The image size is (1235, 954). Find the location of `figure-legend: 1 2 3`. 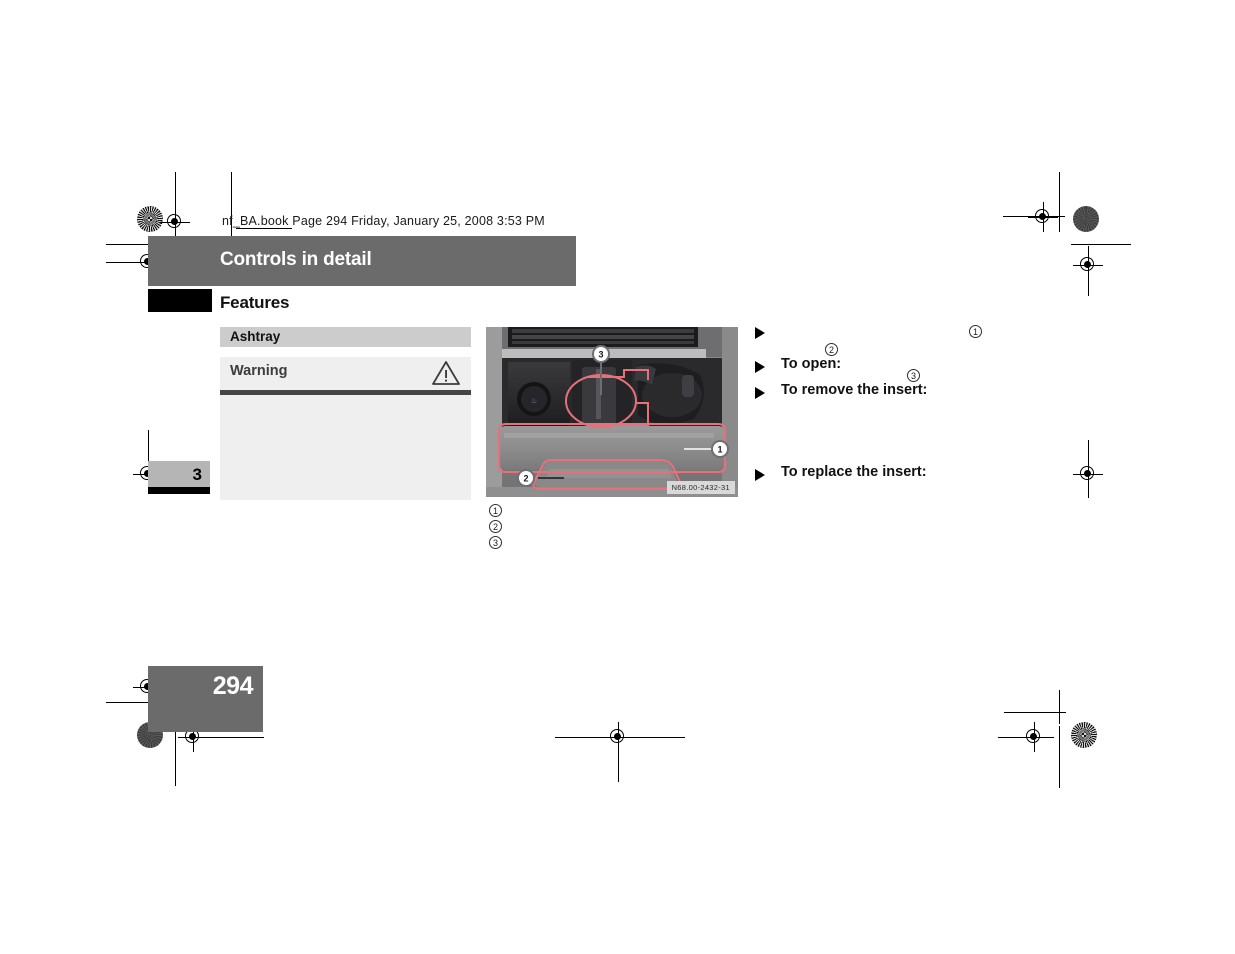

figure-legend: 1 2 3 is located at coordinates (609, 525).